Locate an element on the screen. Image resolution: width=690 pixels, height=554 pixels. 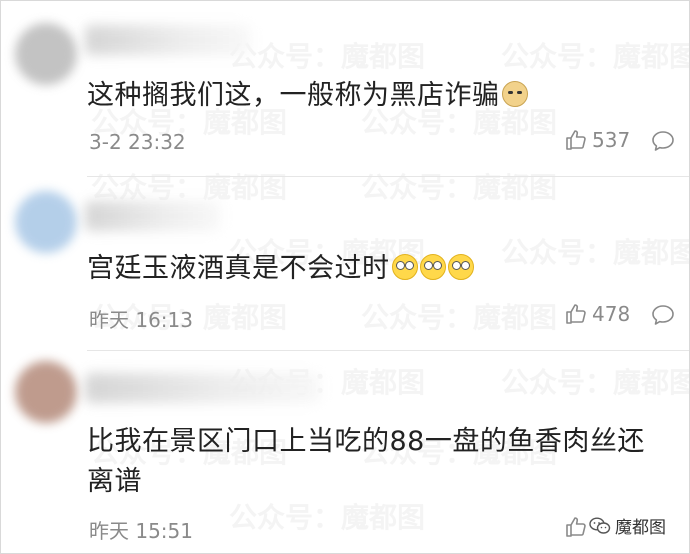
comment-timestamp: 3-2 23:32 is located at coordinates (137, 142).